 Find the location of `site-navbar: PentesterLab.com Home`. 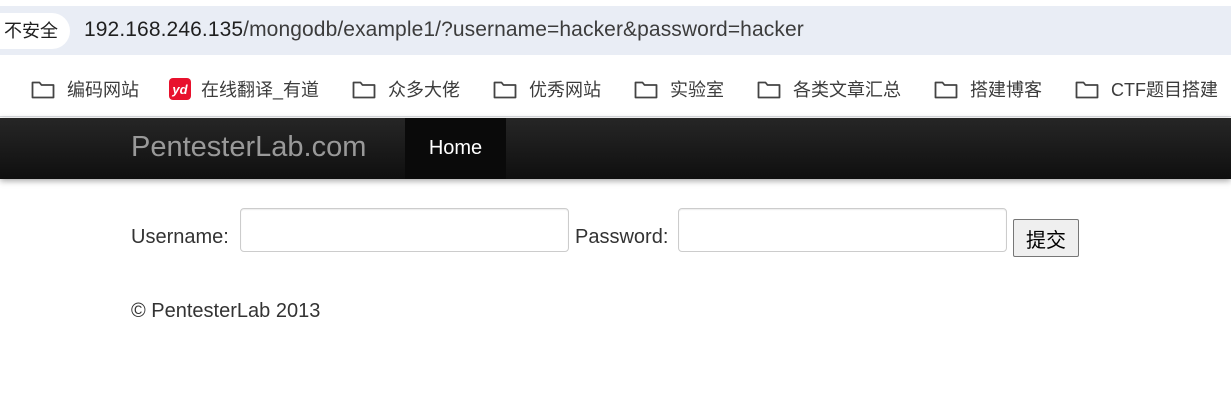

site-navbar: PentesterLab.com Home is located at coordinates (615, 148).